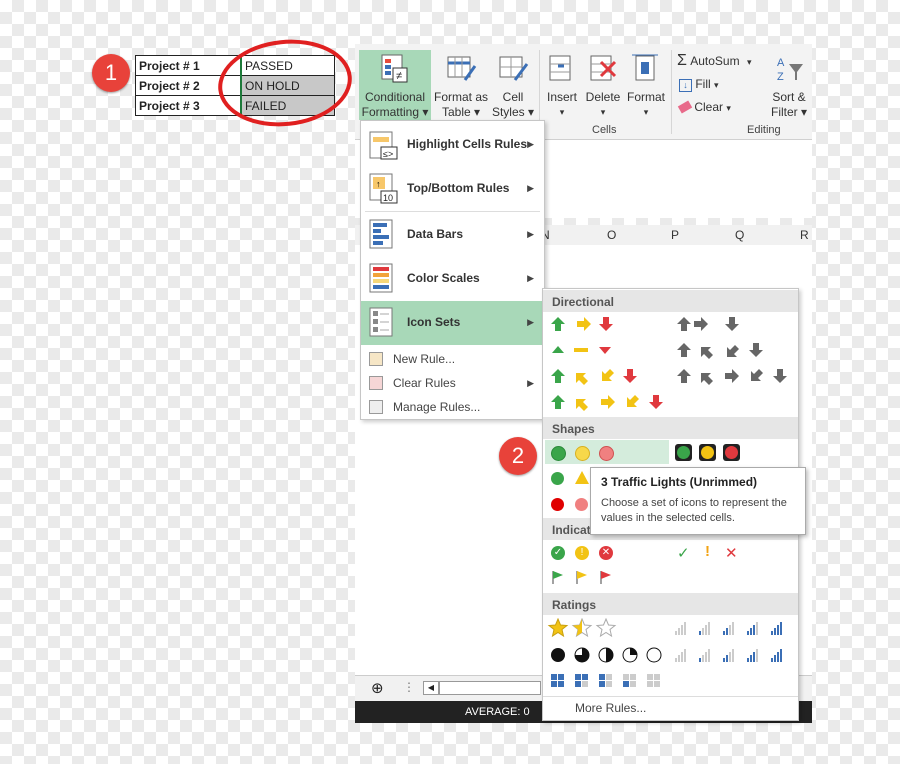 The height and width of the screenshot is (764, 900). I want to click on add-sheet-icon: ⊕, so click(377, 688).